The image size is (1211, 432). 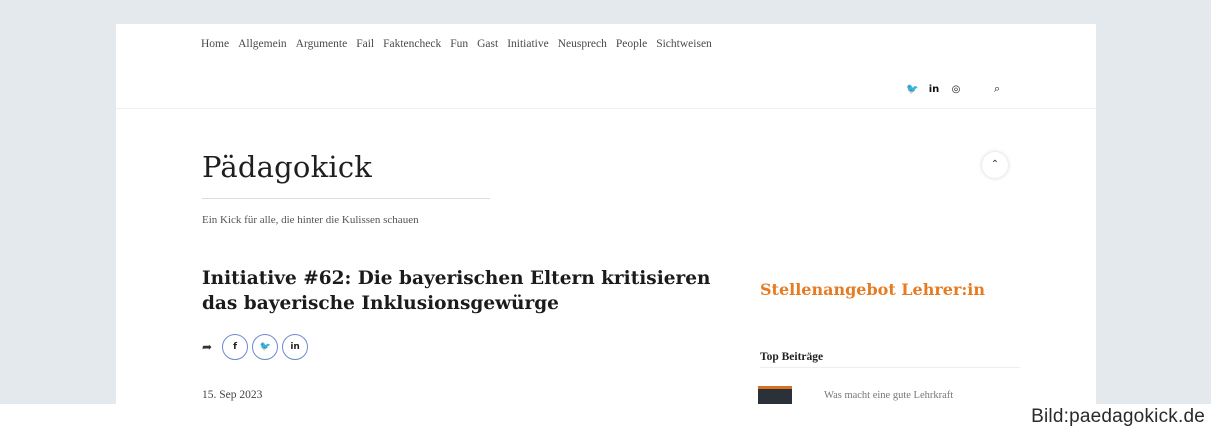 I want to click on sidebar-promo-link: Stellenangebot Lehrer:in, so click(x=872, y=289).